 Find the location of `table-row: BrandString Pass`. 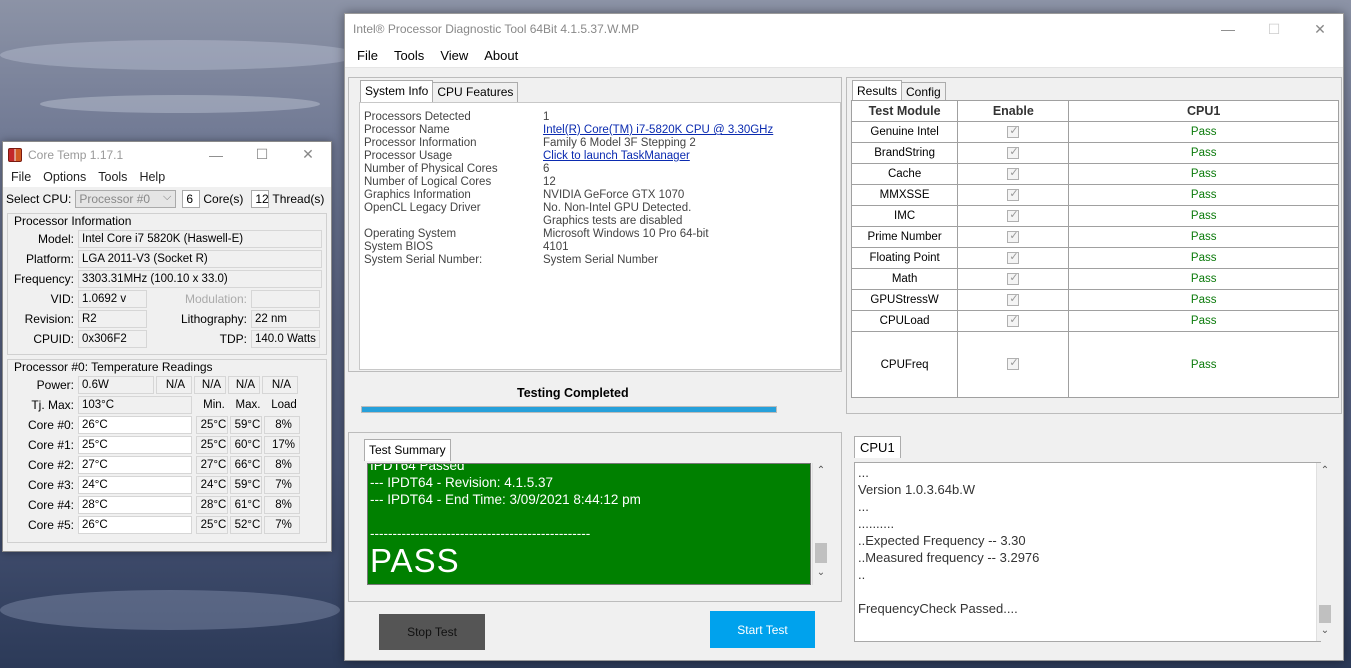

table-row: BrandString Pass is located at coordinates (1094, 153).